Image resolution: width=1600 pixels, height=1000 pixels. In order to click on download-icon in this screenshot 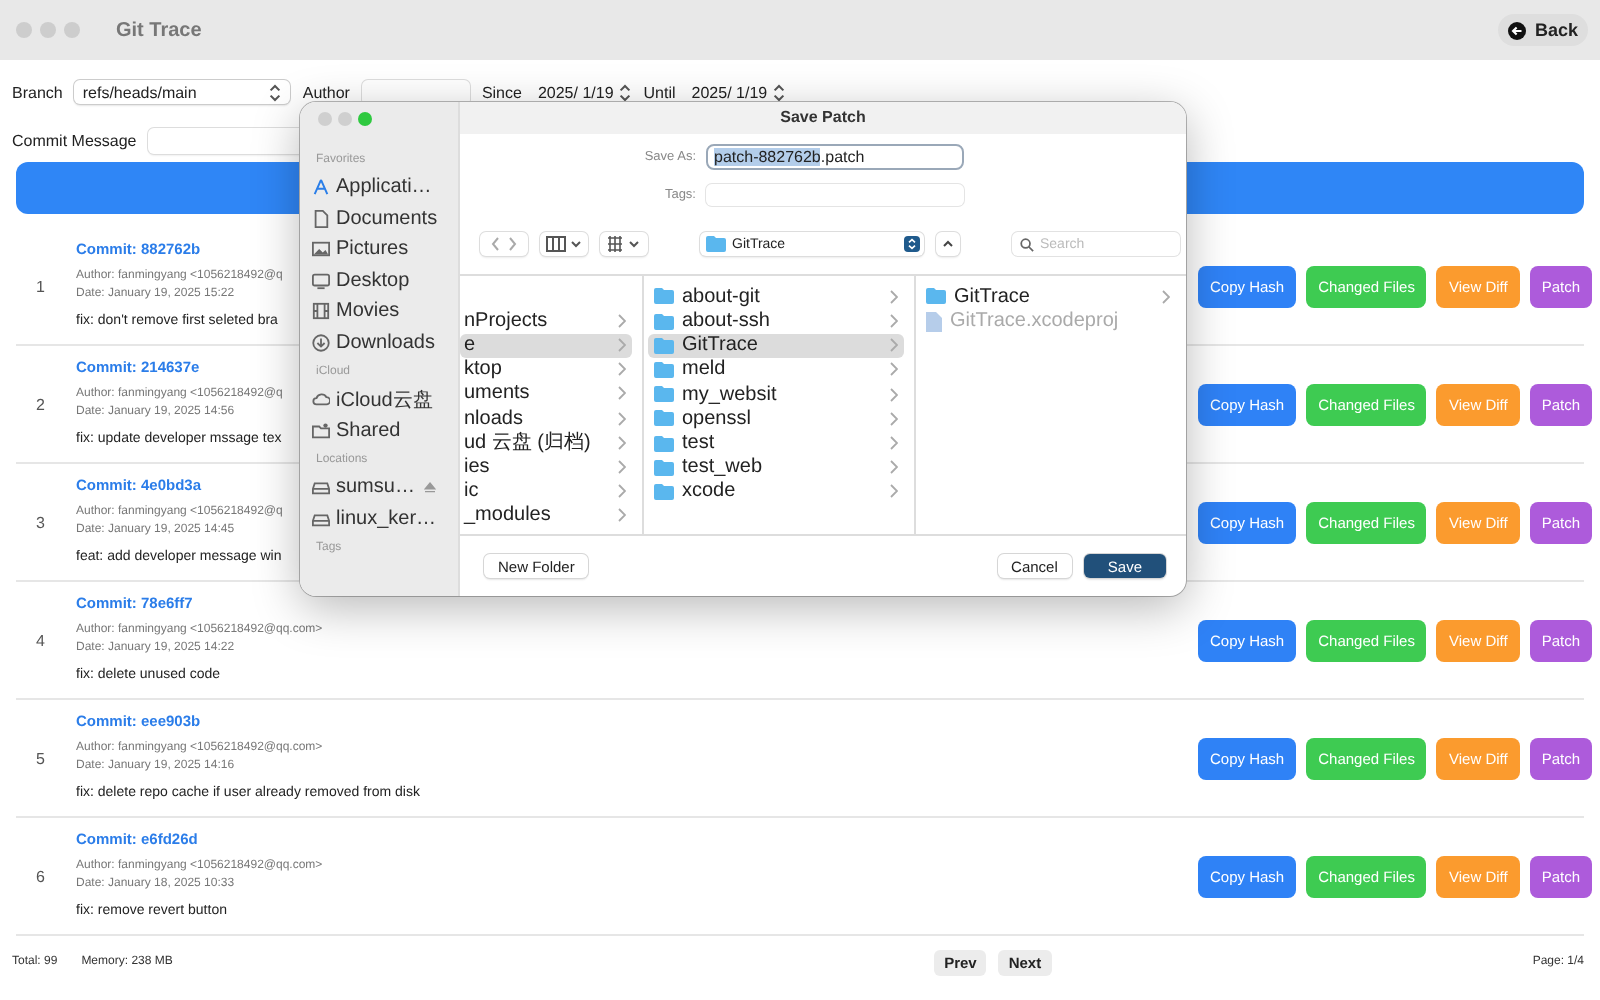, I will do `click(321, 342)`.